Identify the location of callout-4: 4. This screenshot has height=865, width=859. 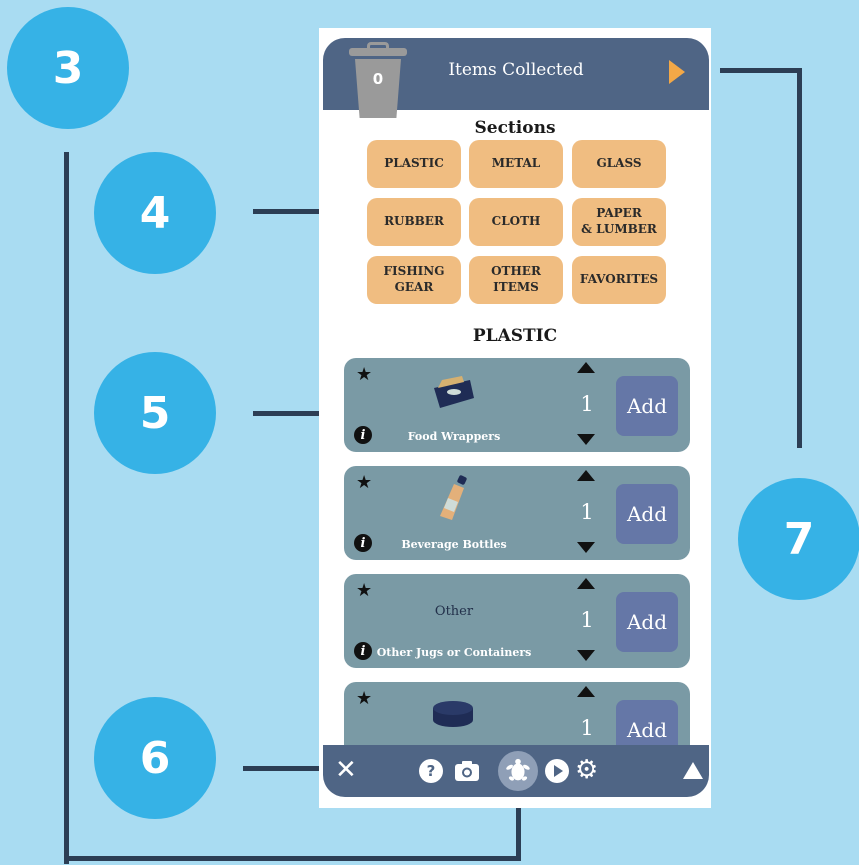
(155, 213).